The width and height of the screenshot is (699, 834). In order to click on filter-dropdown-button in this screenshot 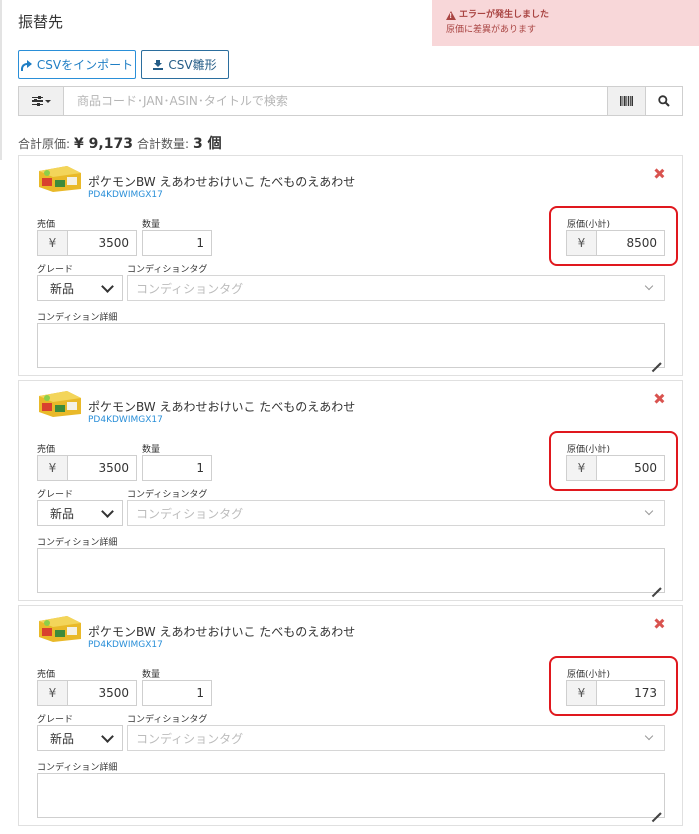, I will do `click(41, 101)`.